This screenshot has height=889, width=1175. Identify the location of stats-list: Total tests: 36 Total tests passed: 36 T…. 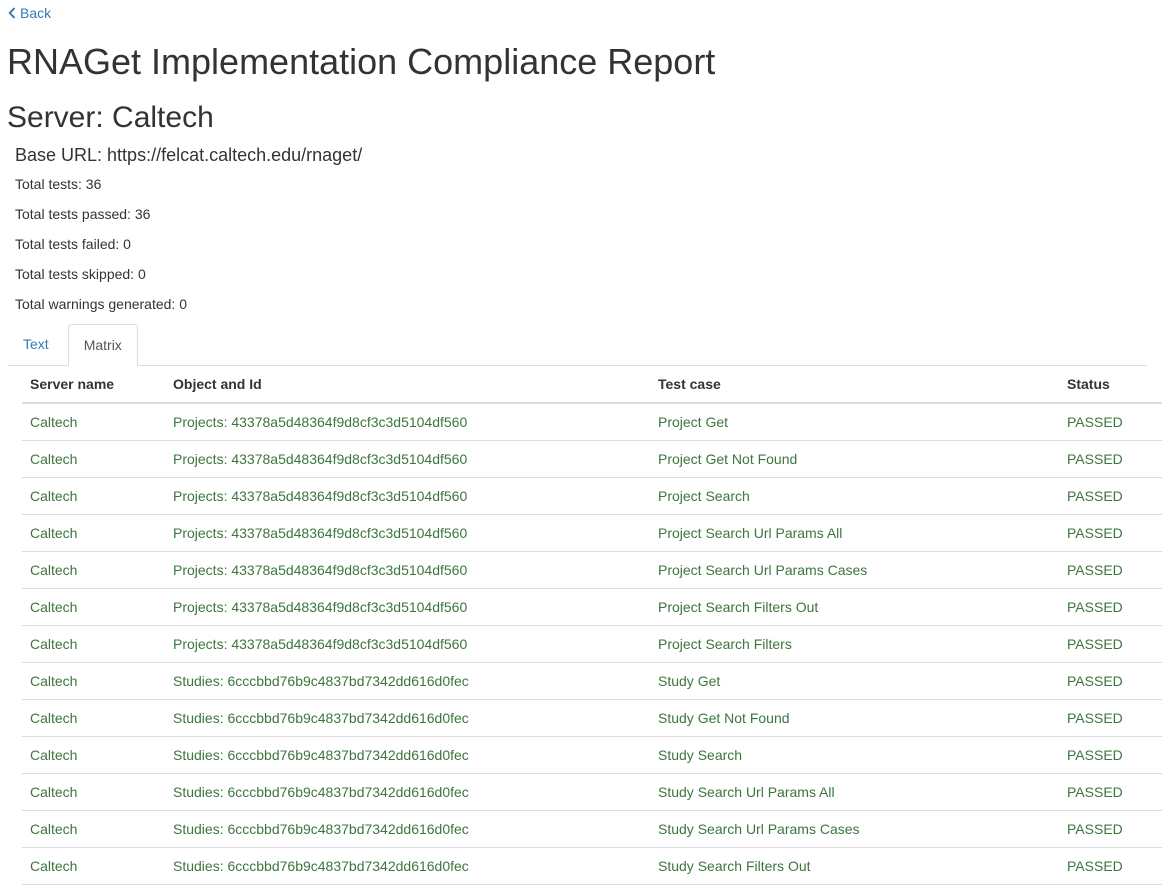
(101, 249).